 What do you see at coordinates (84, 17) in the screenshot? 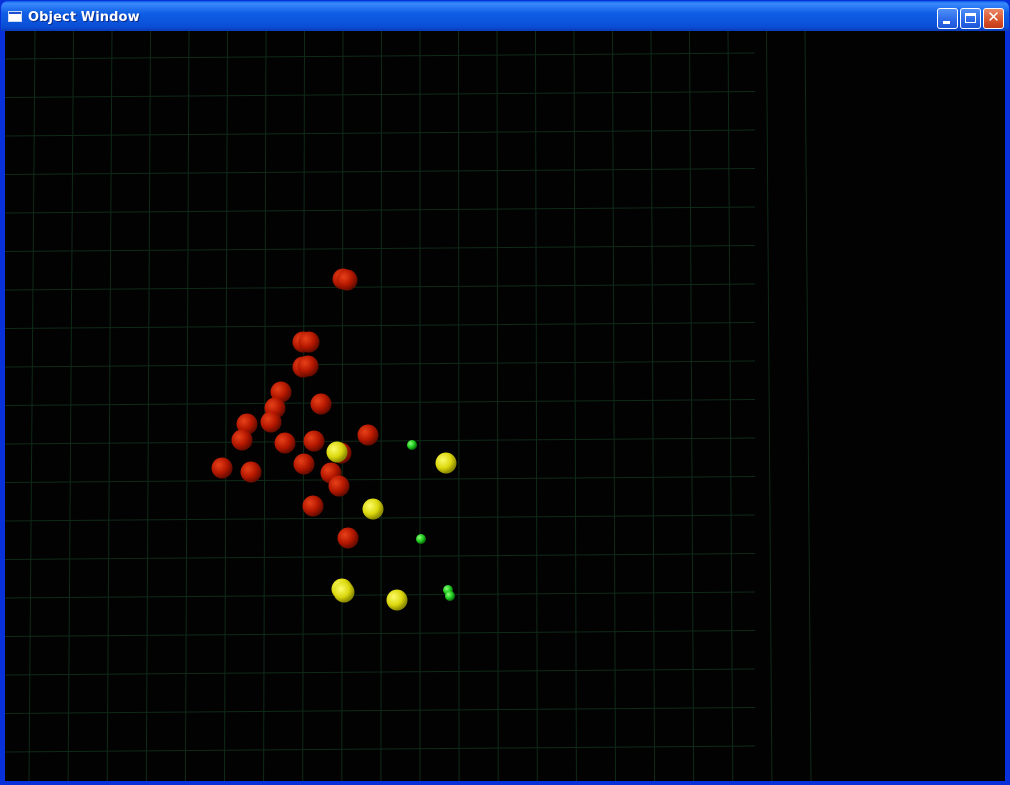
I see `window-title: Object Window` at bounding box center [84, 17].